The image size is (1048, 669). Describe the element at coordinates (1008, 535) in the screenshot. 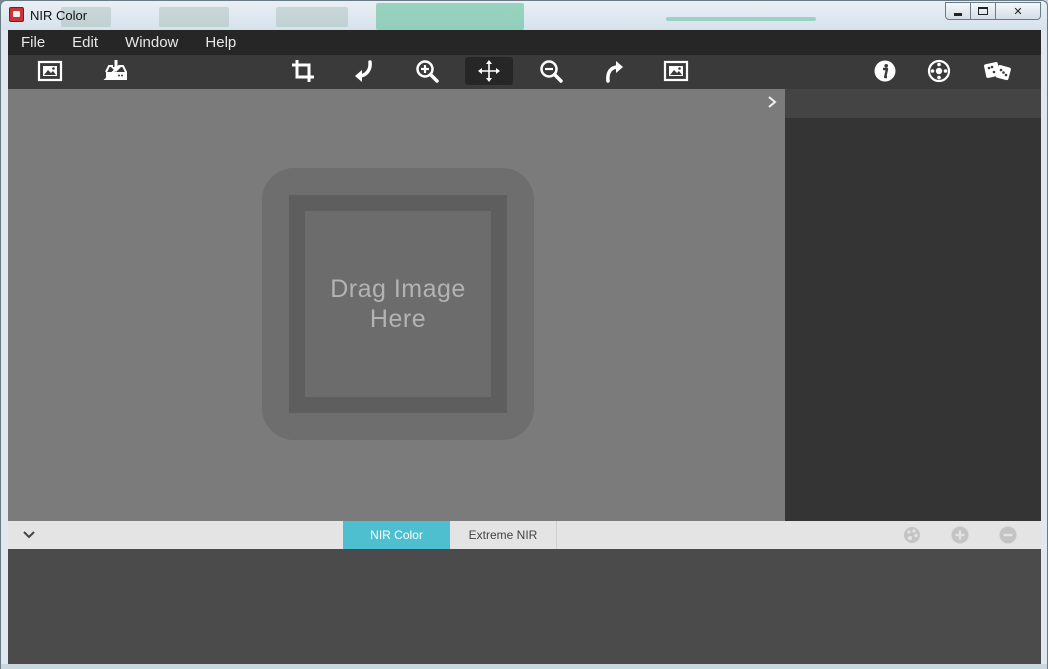

I see `remove-icon` at that location.